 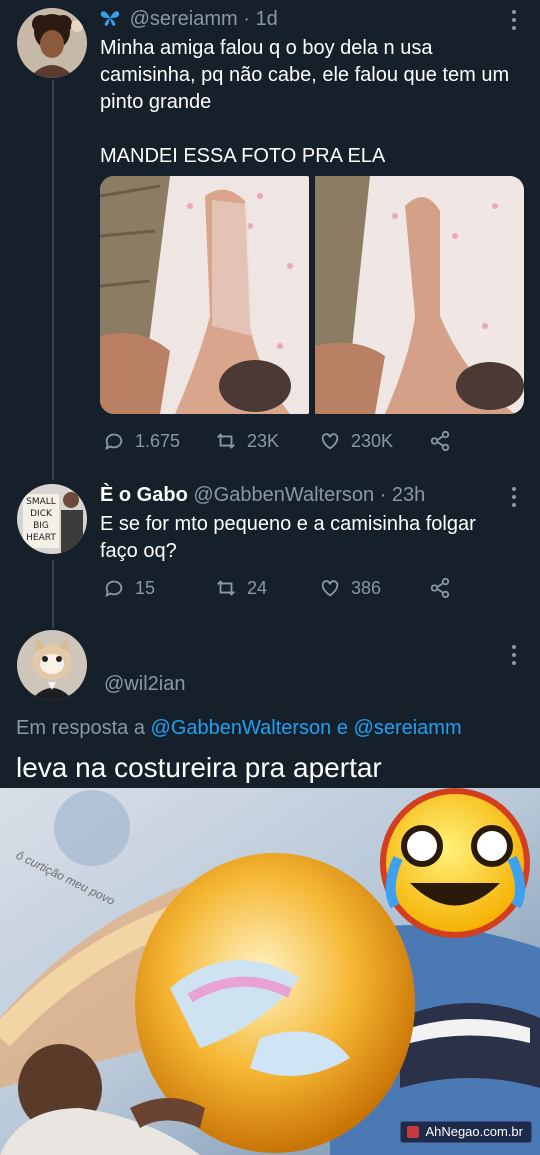 I want to click on tweet-text-line: Minha amiga falou q o boy dela n usa, so click(x=266, y=48).